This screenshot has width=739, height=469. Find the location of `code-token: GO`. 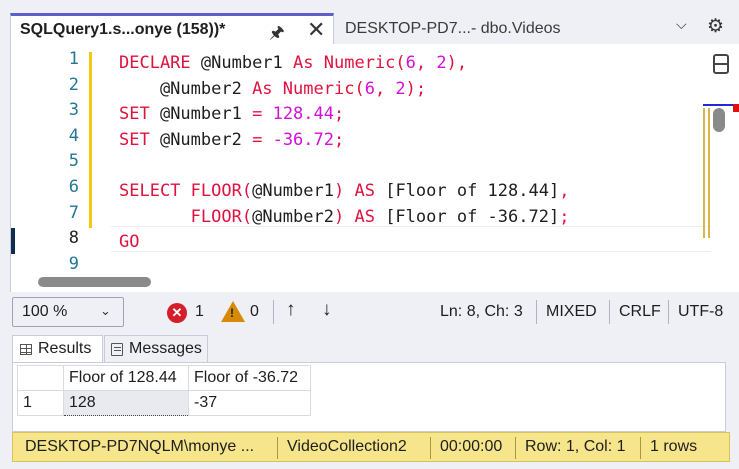

code-token: GO is located at coordinates (129, 242).